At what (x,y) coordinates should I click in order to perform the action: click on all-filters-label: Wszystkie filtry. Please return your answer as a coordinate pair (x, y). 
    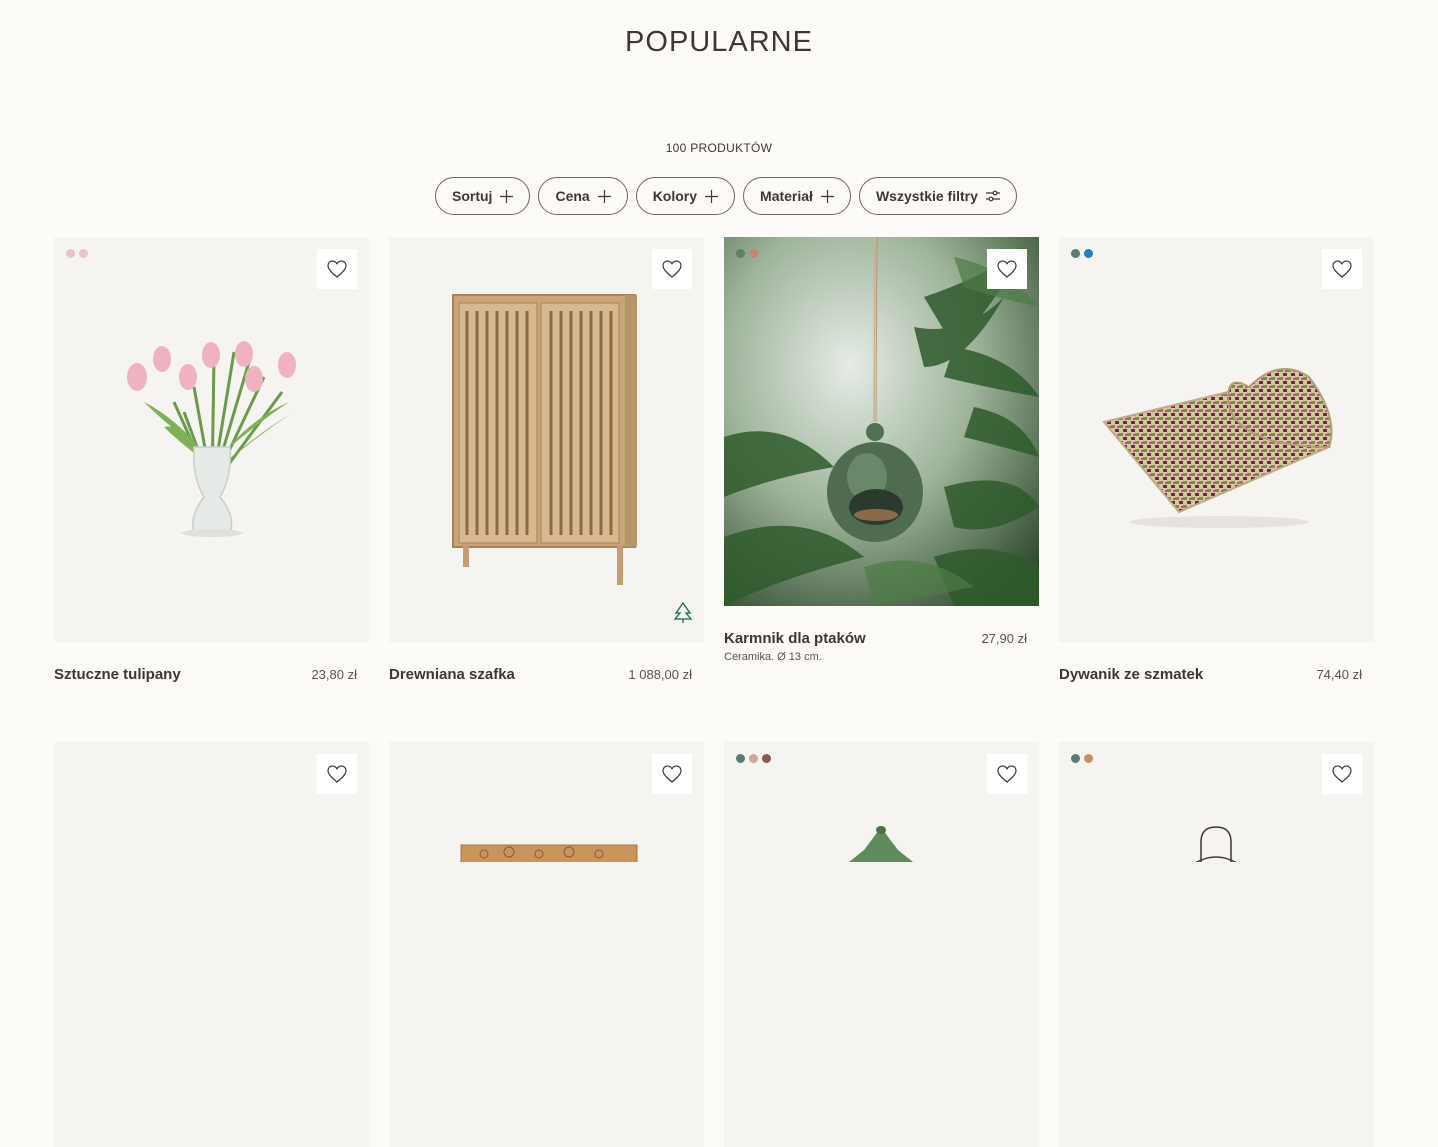
    Looking at the image, I should click on (926, 196).